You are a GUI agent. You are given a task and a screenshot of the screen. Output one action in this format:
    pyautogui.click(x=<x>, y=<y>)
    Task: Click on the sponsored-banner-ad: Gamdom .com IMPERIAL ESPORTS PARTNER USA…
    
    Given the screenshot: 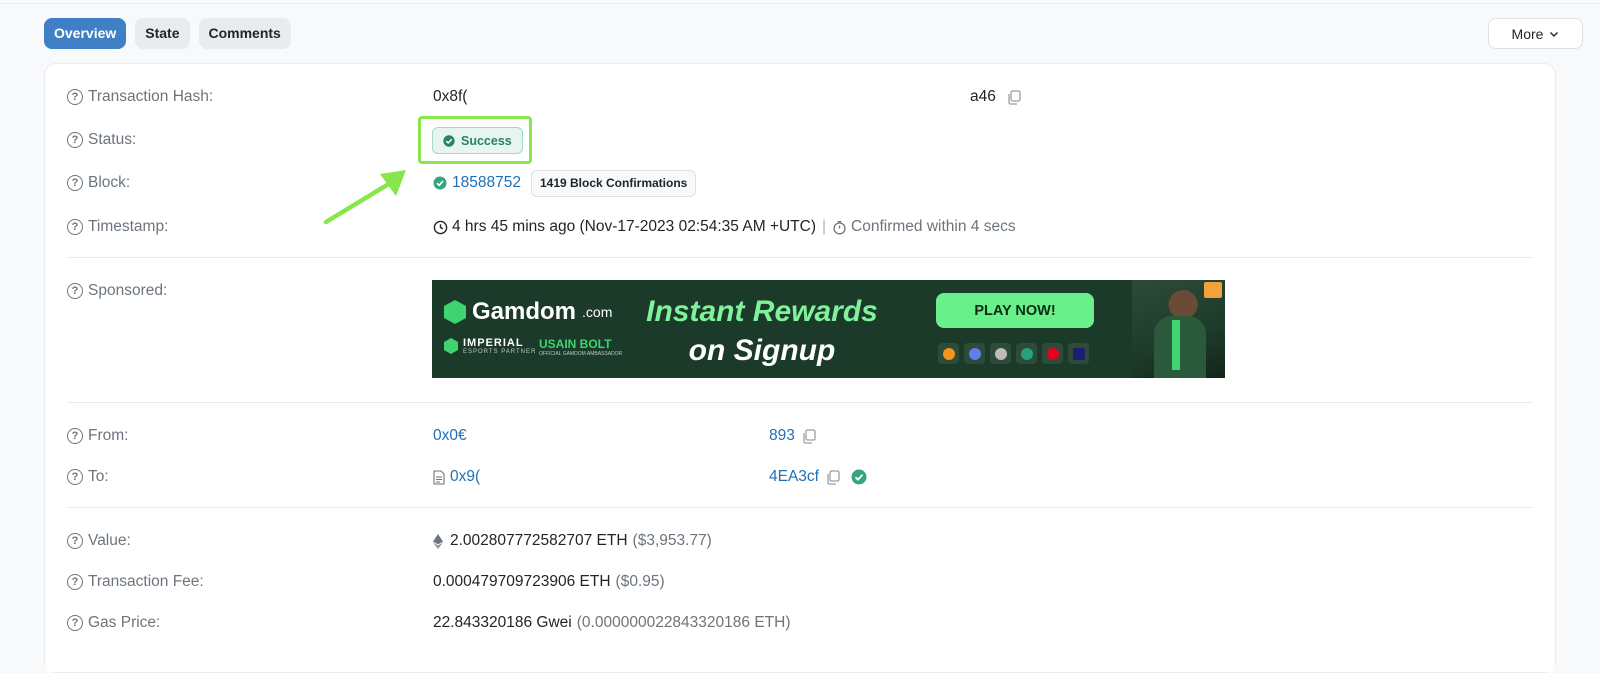 What is the action you would take?
    pyautogui.click(x=828, y=329)
    